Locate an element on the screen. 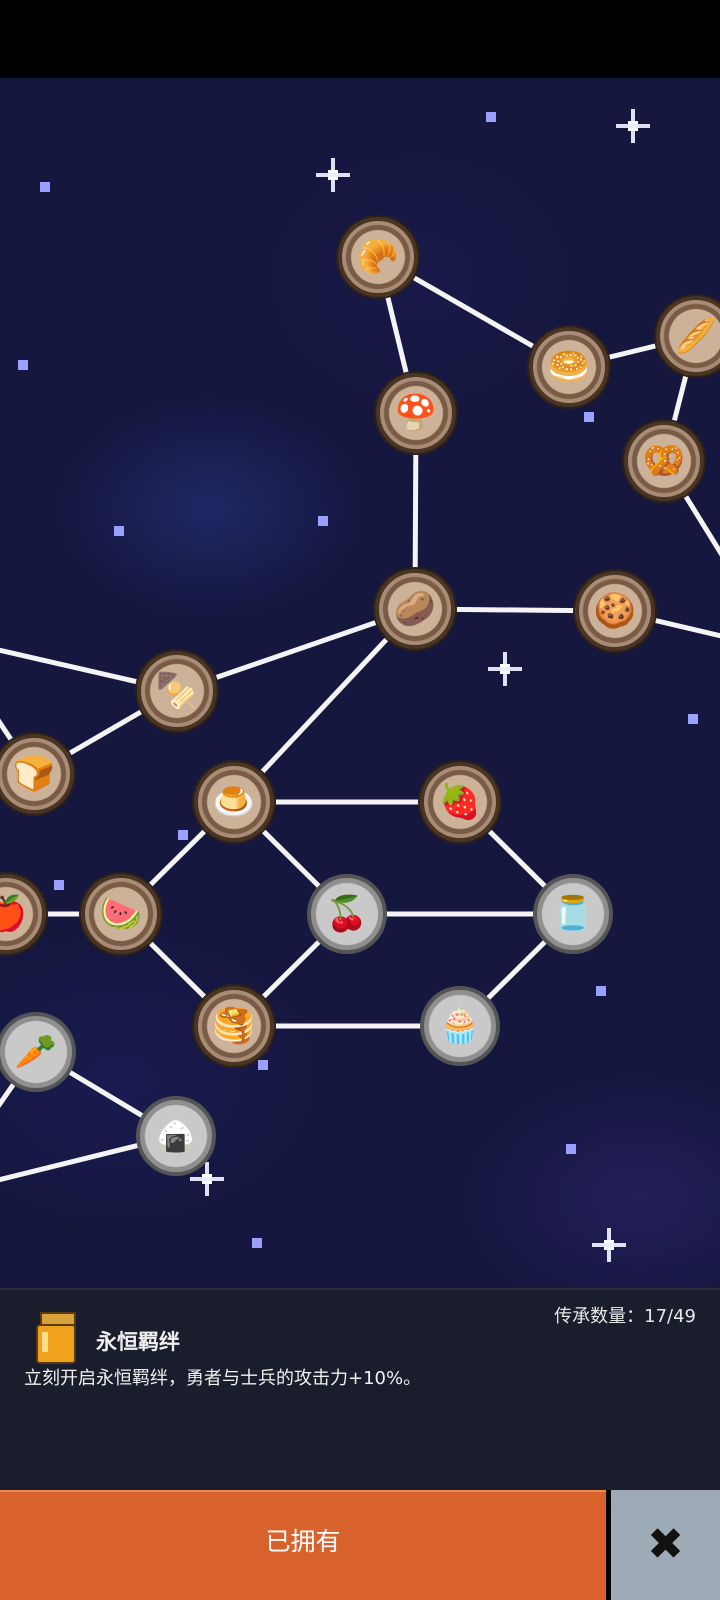 This screenshot has height=1600, width=720. skewer-icon: 🍢 is located at coordinates (177, 691).